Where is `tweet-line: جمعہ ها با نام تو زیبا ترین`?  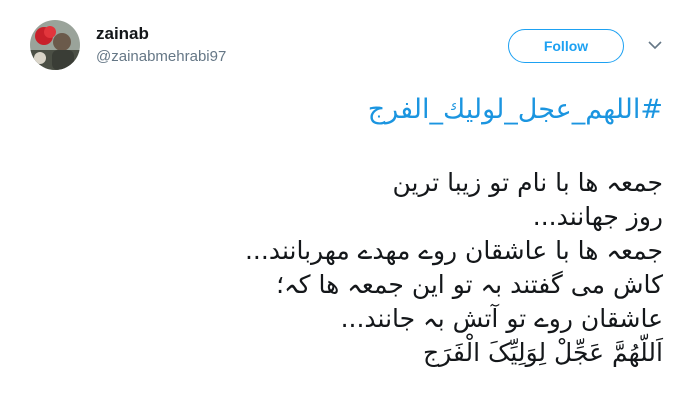 tweet-line: جمعہ ها با نام تو زیبا ترین is located at coordinates (527, 182).